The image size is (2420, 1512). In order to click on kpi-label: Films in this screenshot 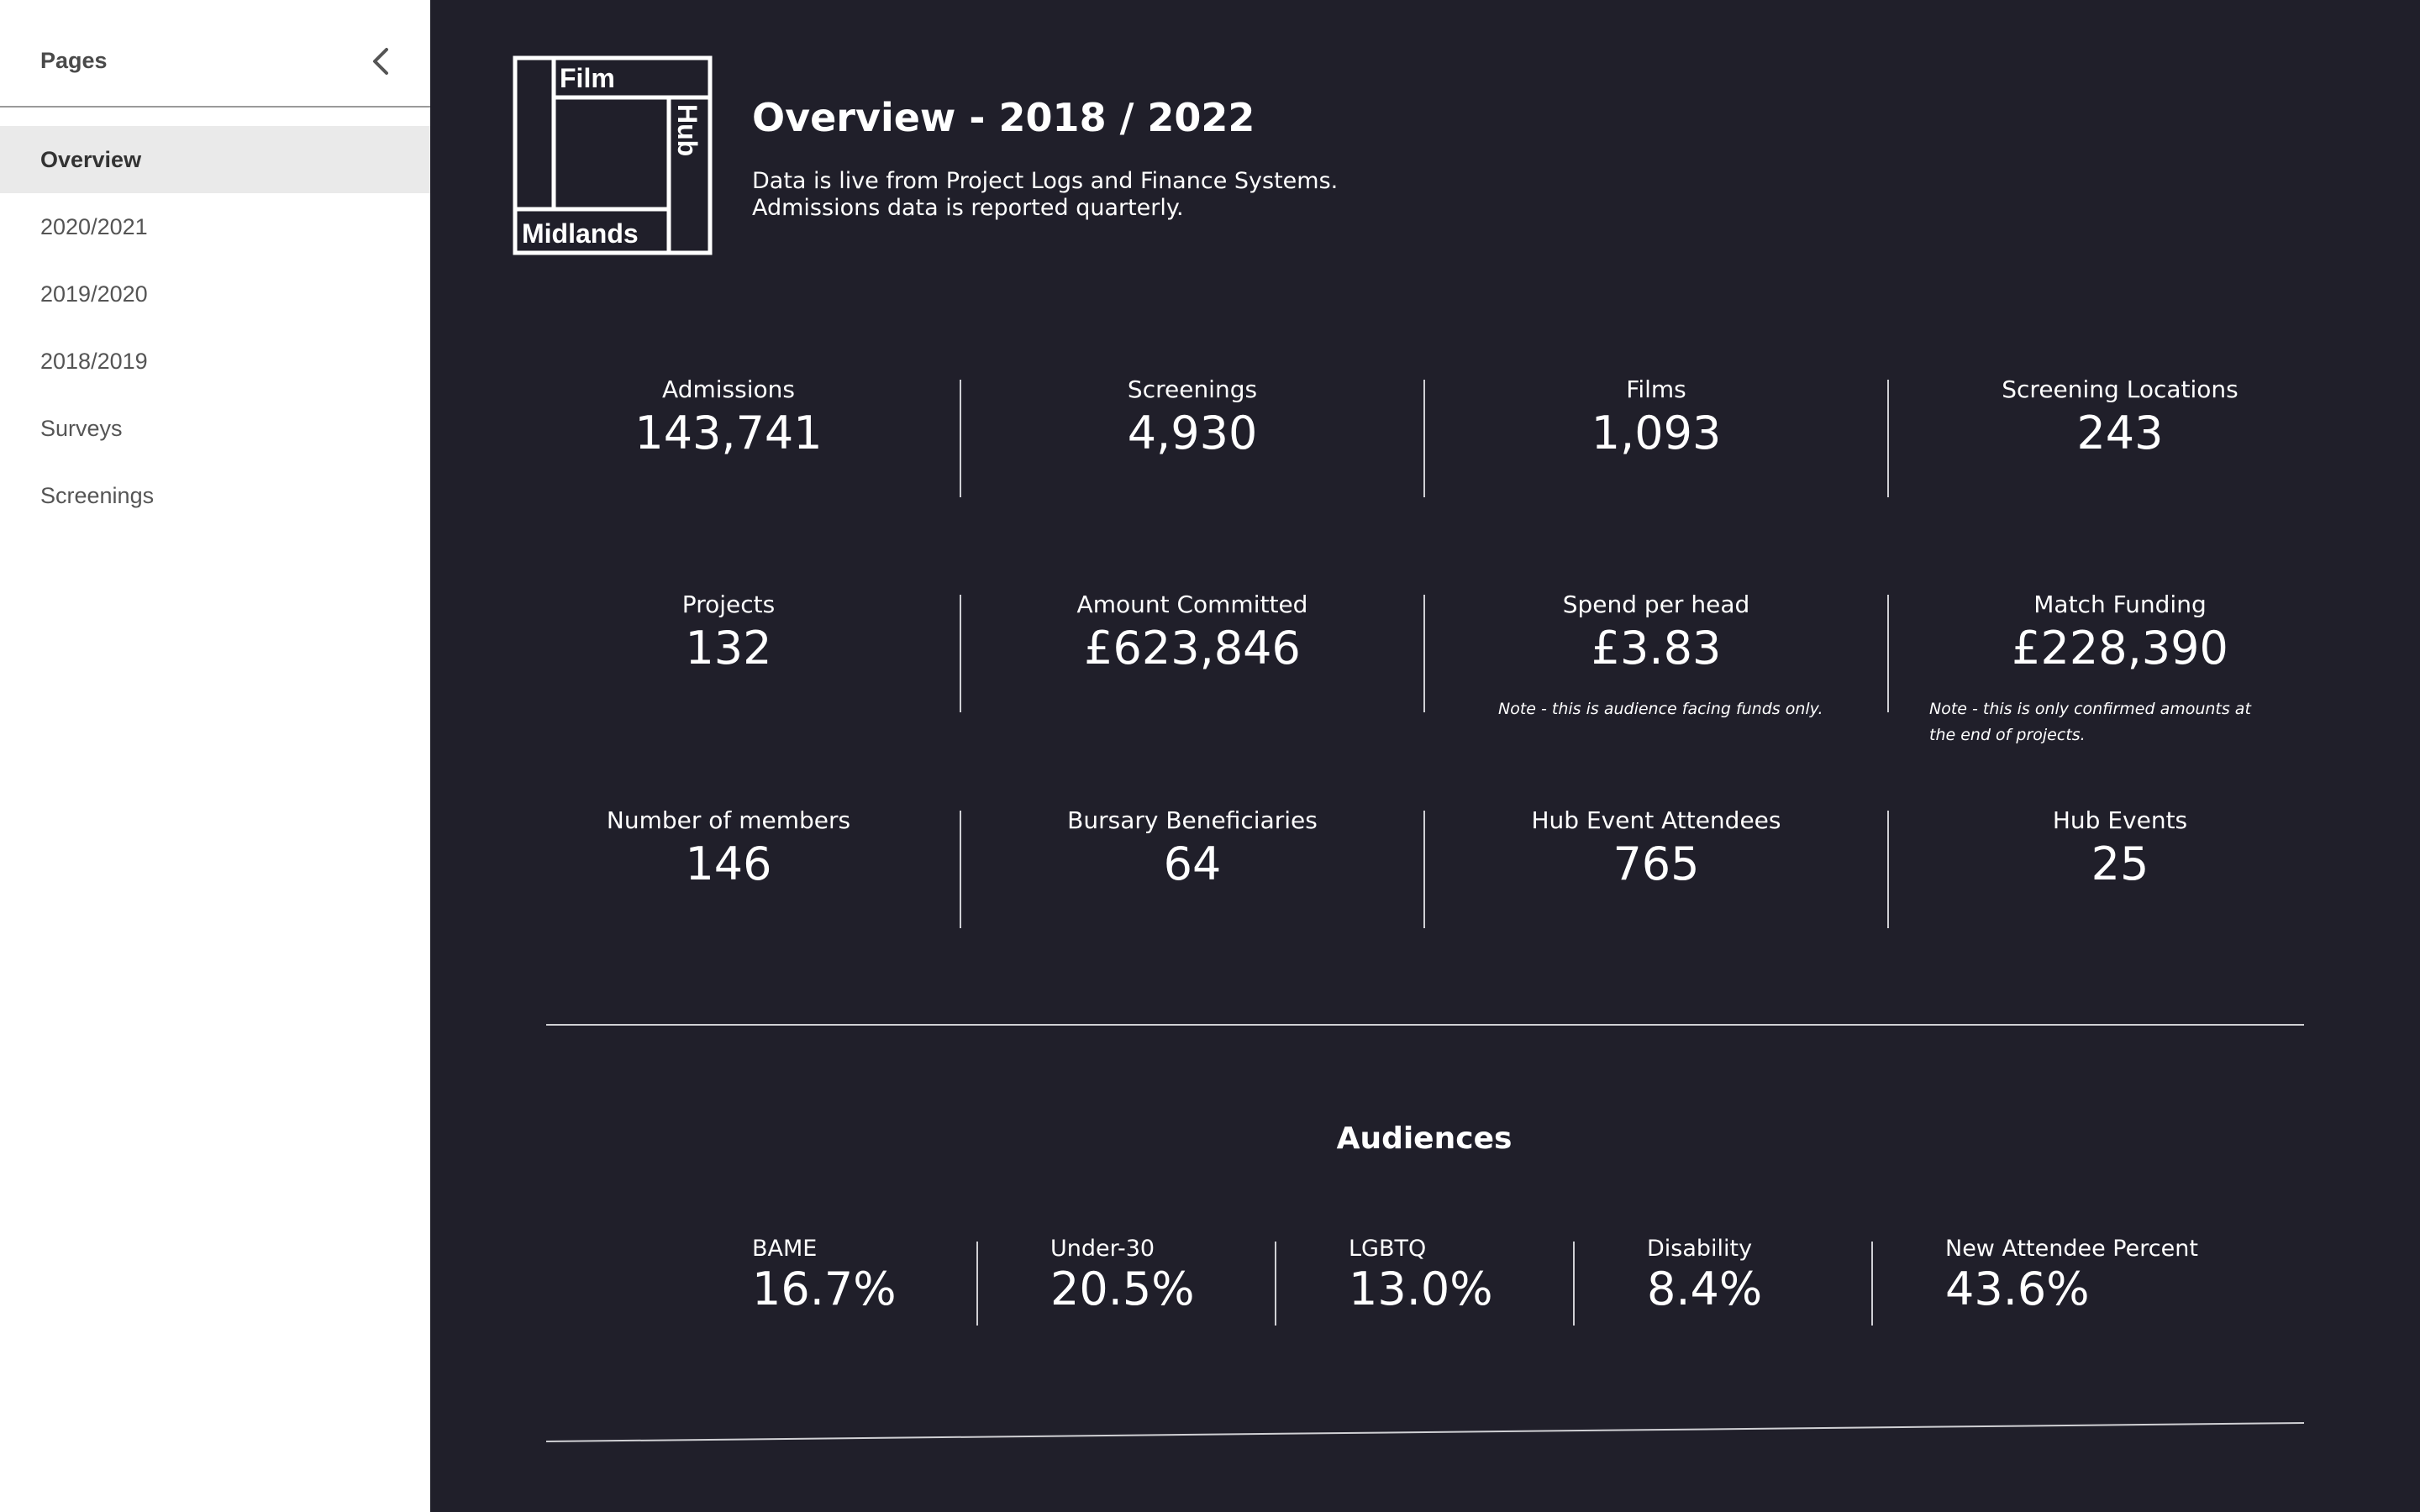, I will do `click(1656, 389)`.